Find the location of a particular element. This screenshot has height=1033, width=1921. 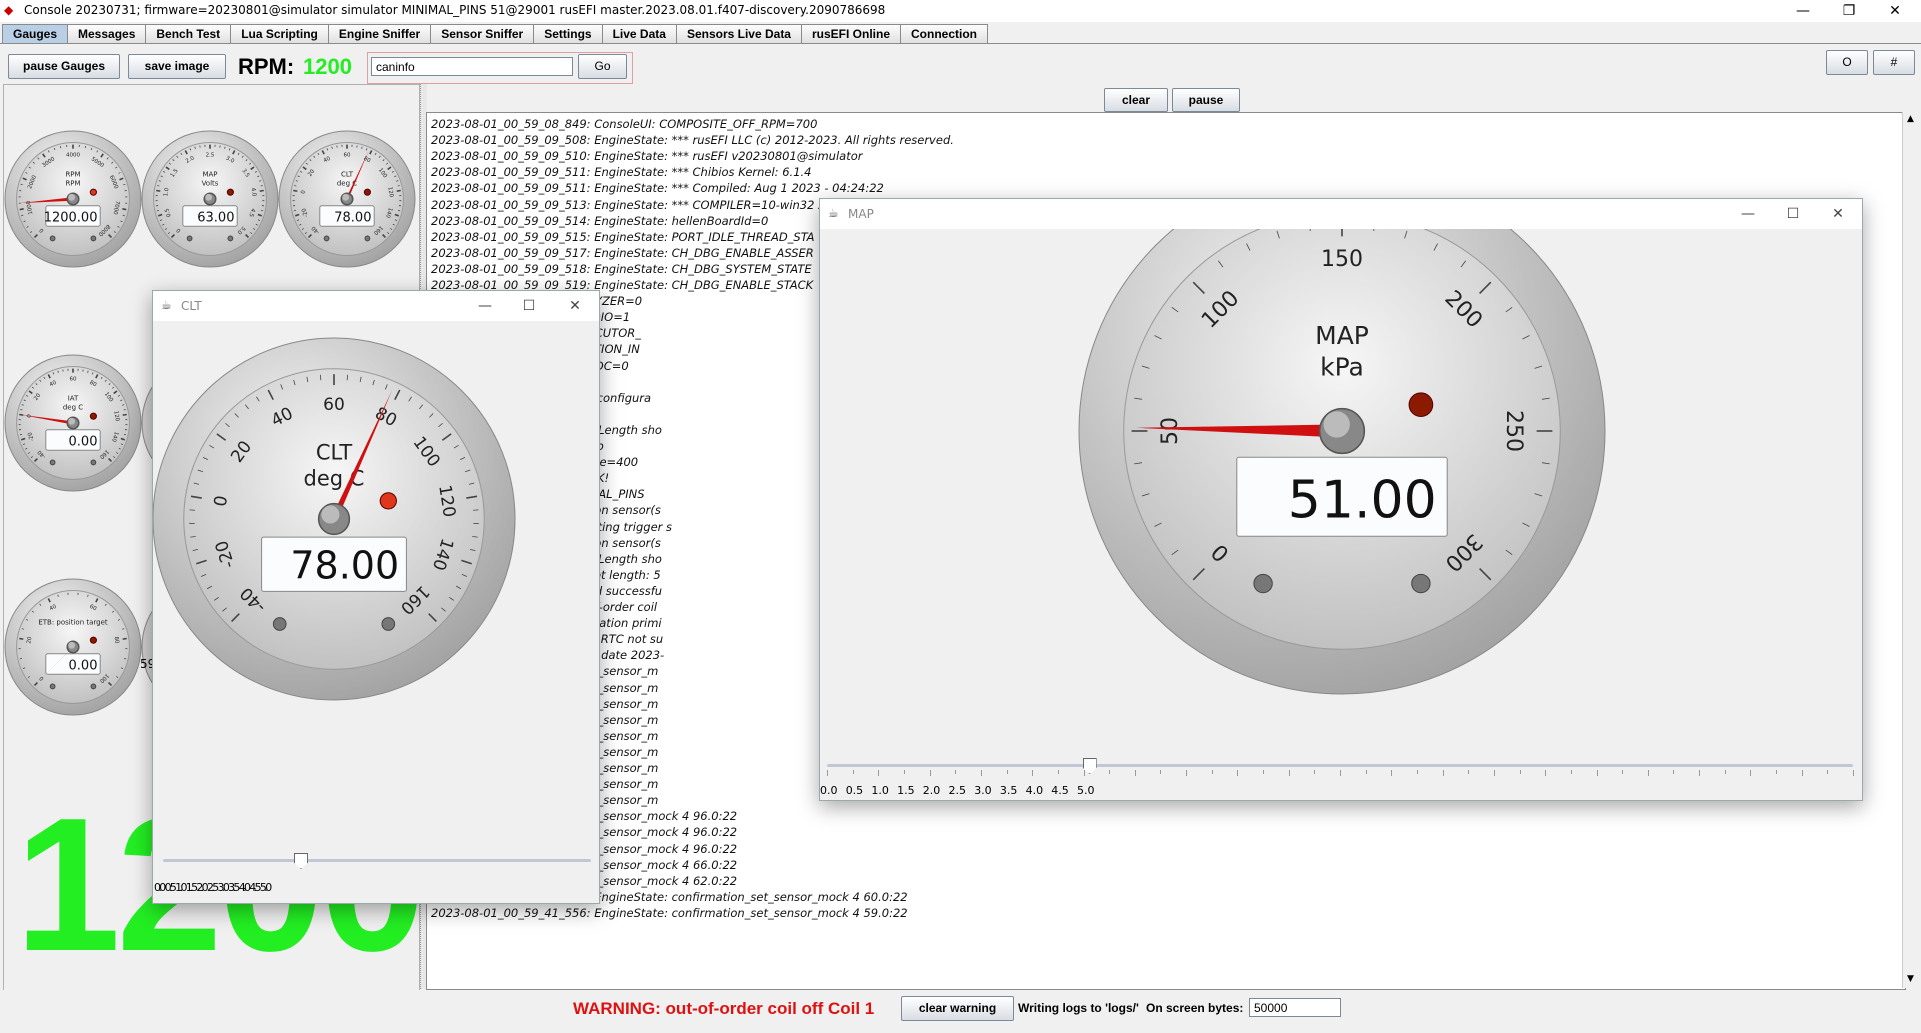

map-minimize-button: — is located at coordinates (1748, 214).